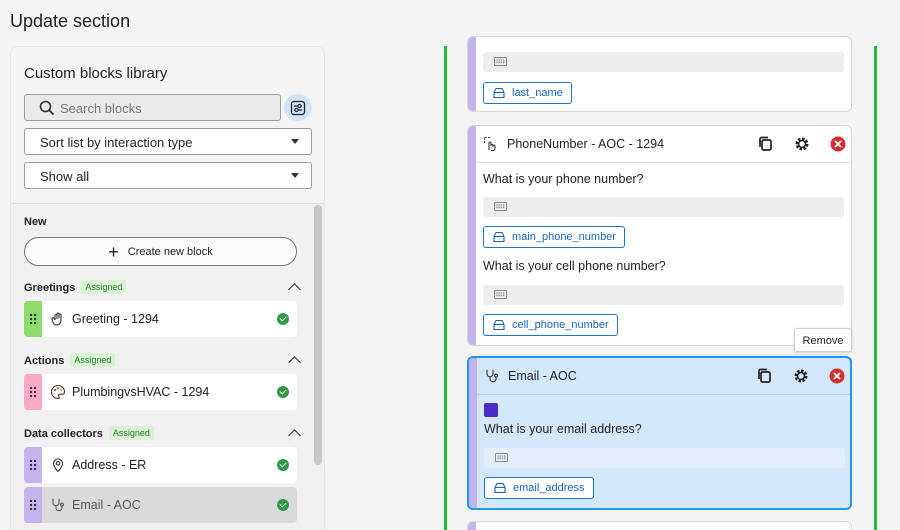  What do you see at coordinates (318, 335) in the screenshot?
I see `scrollbar` at bounding box center [318, 335].